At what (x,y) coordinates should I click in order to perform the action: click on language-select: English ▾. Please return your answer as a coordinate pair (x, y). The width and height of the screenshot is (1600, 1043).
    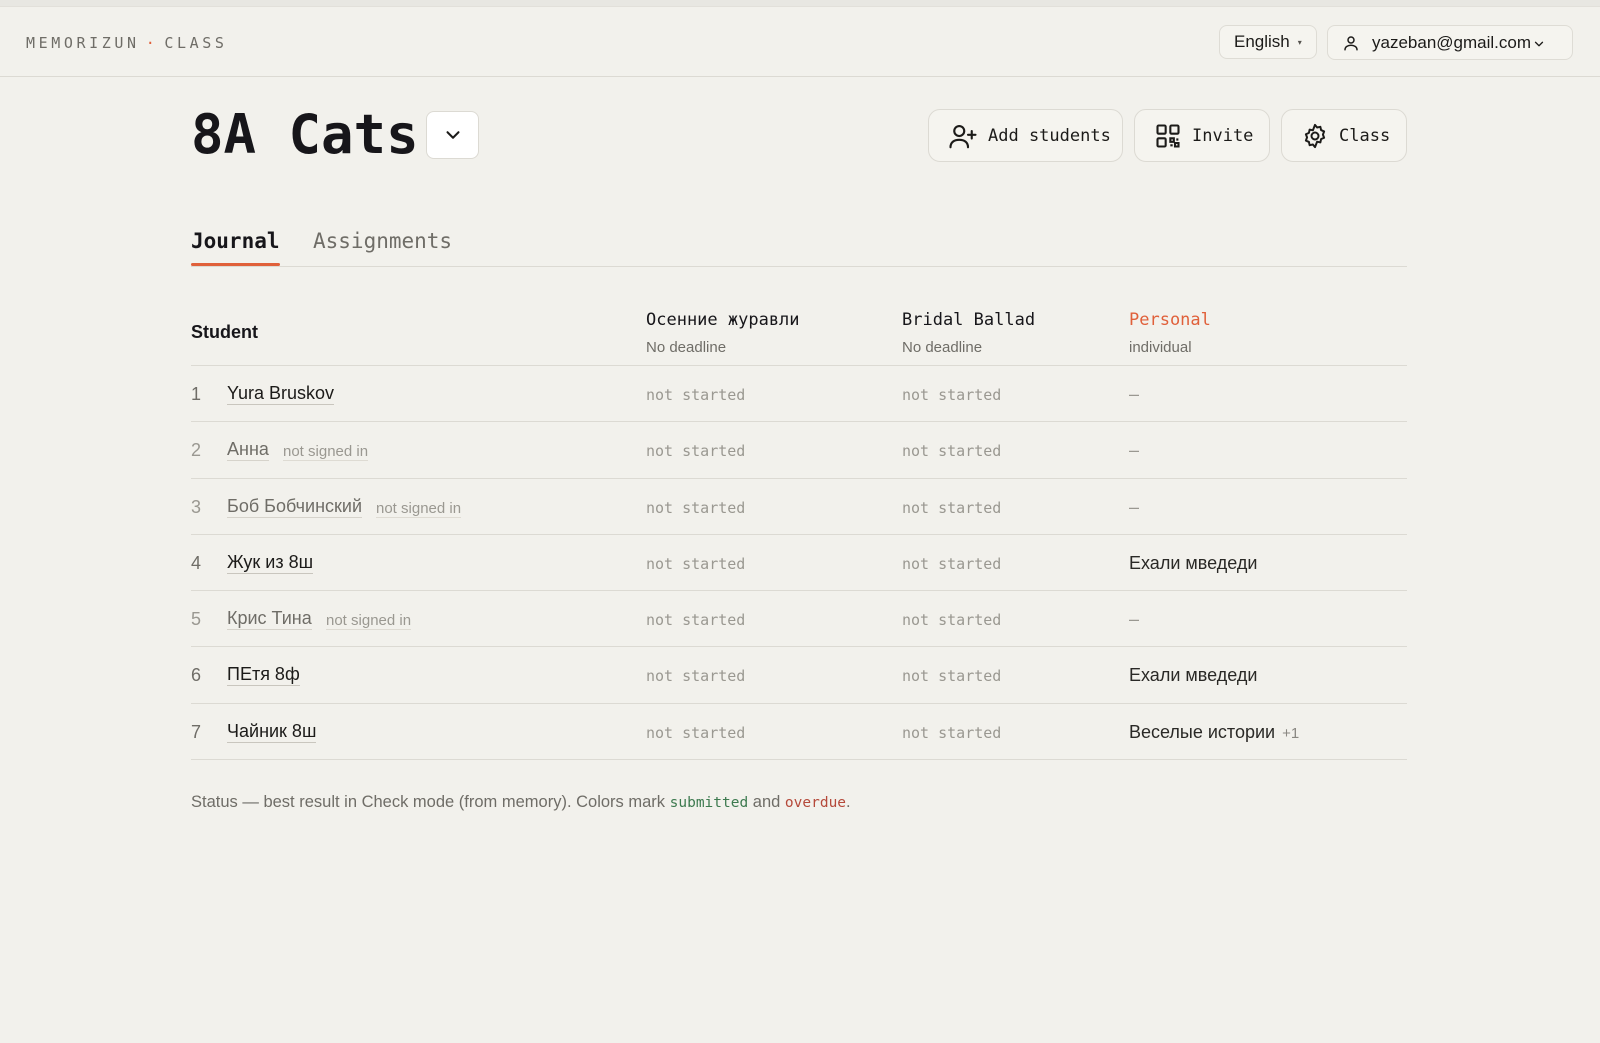
    Looking at the image, I should click on (1268, 42).